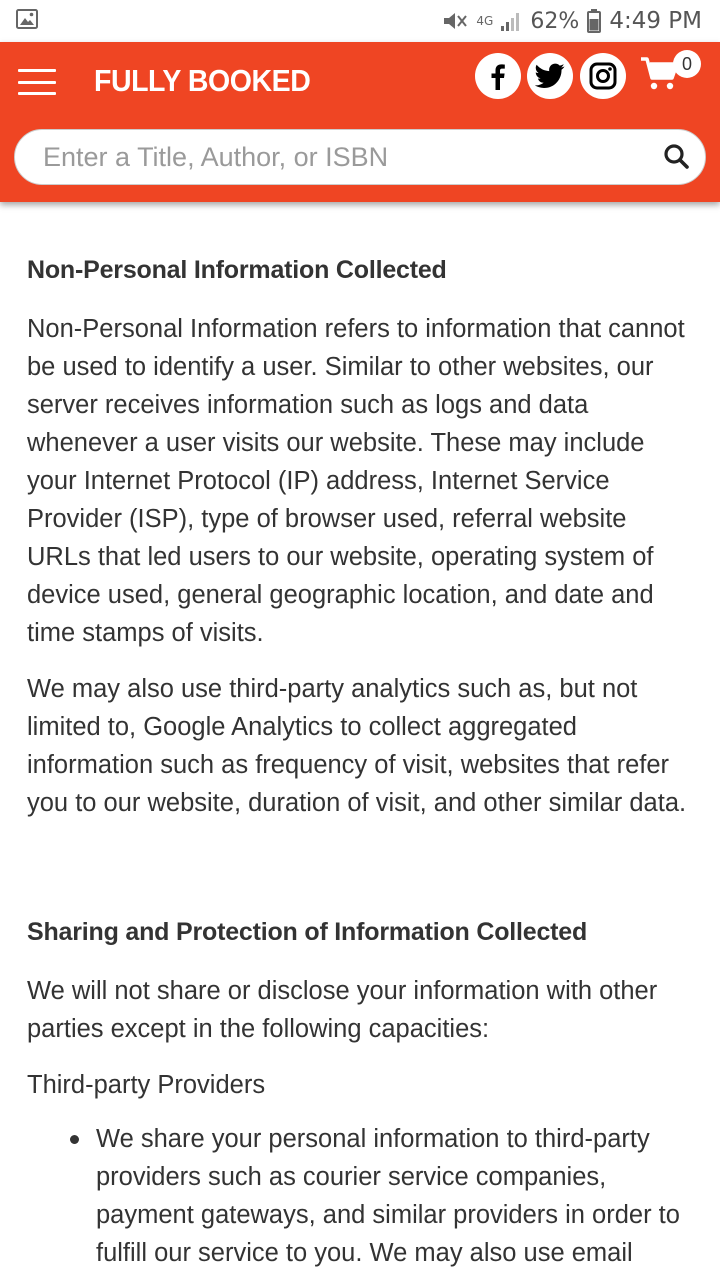  What do you see at coordinates (594, 21) in the screenshot?
I see `battery-icon` at bounding box center [594, 21].